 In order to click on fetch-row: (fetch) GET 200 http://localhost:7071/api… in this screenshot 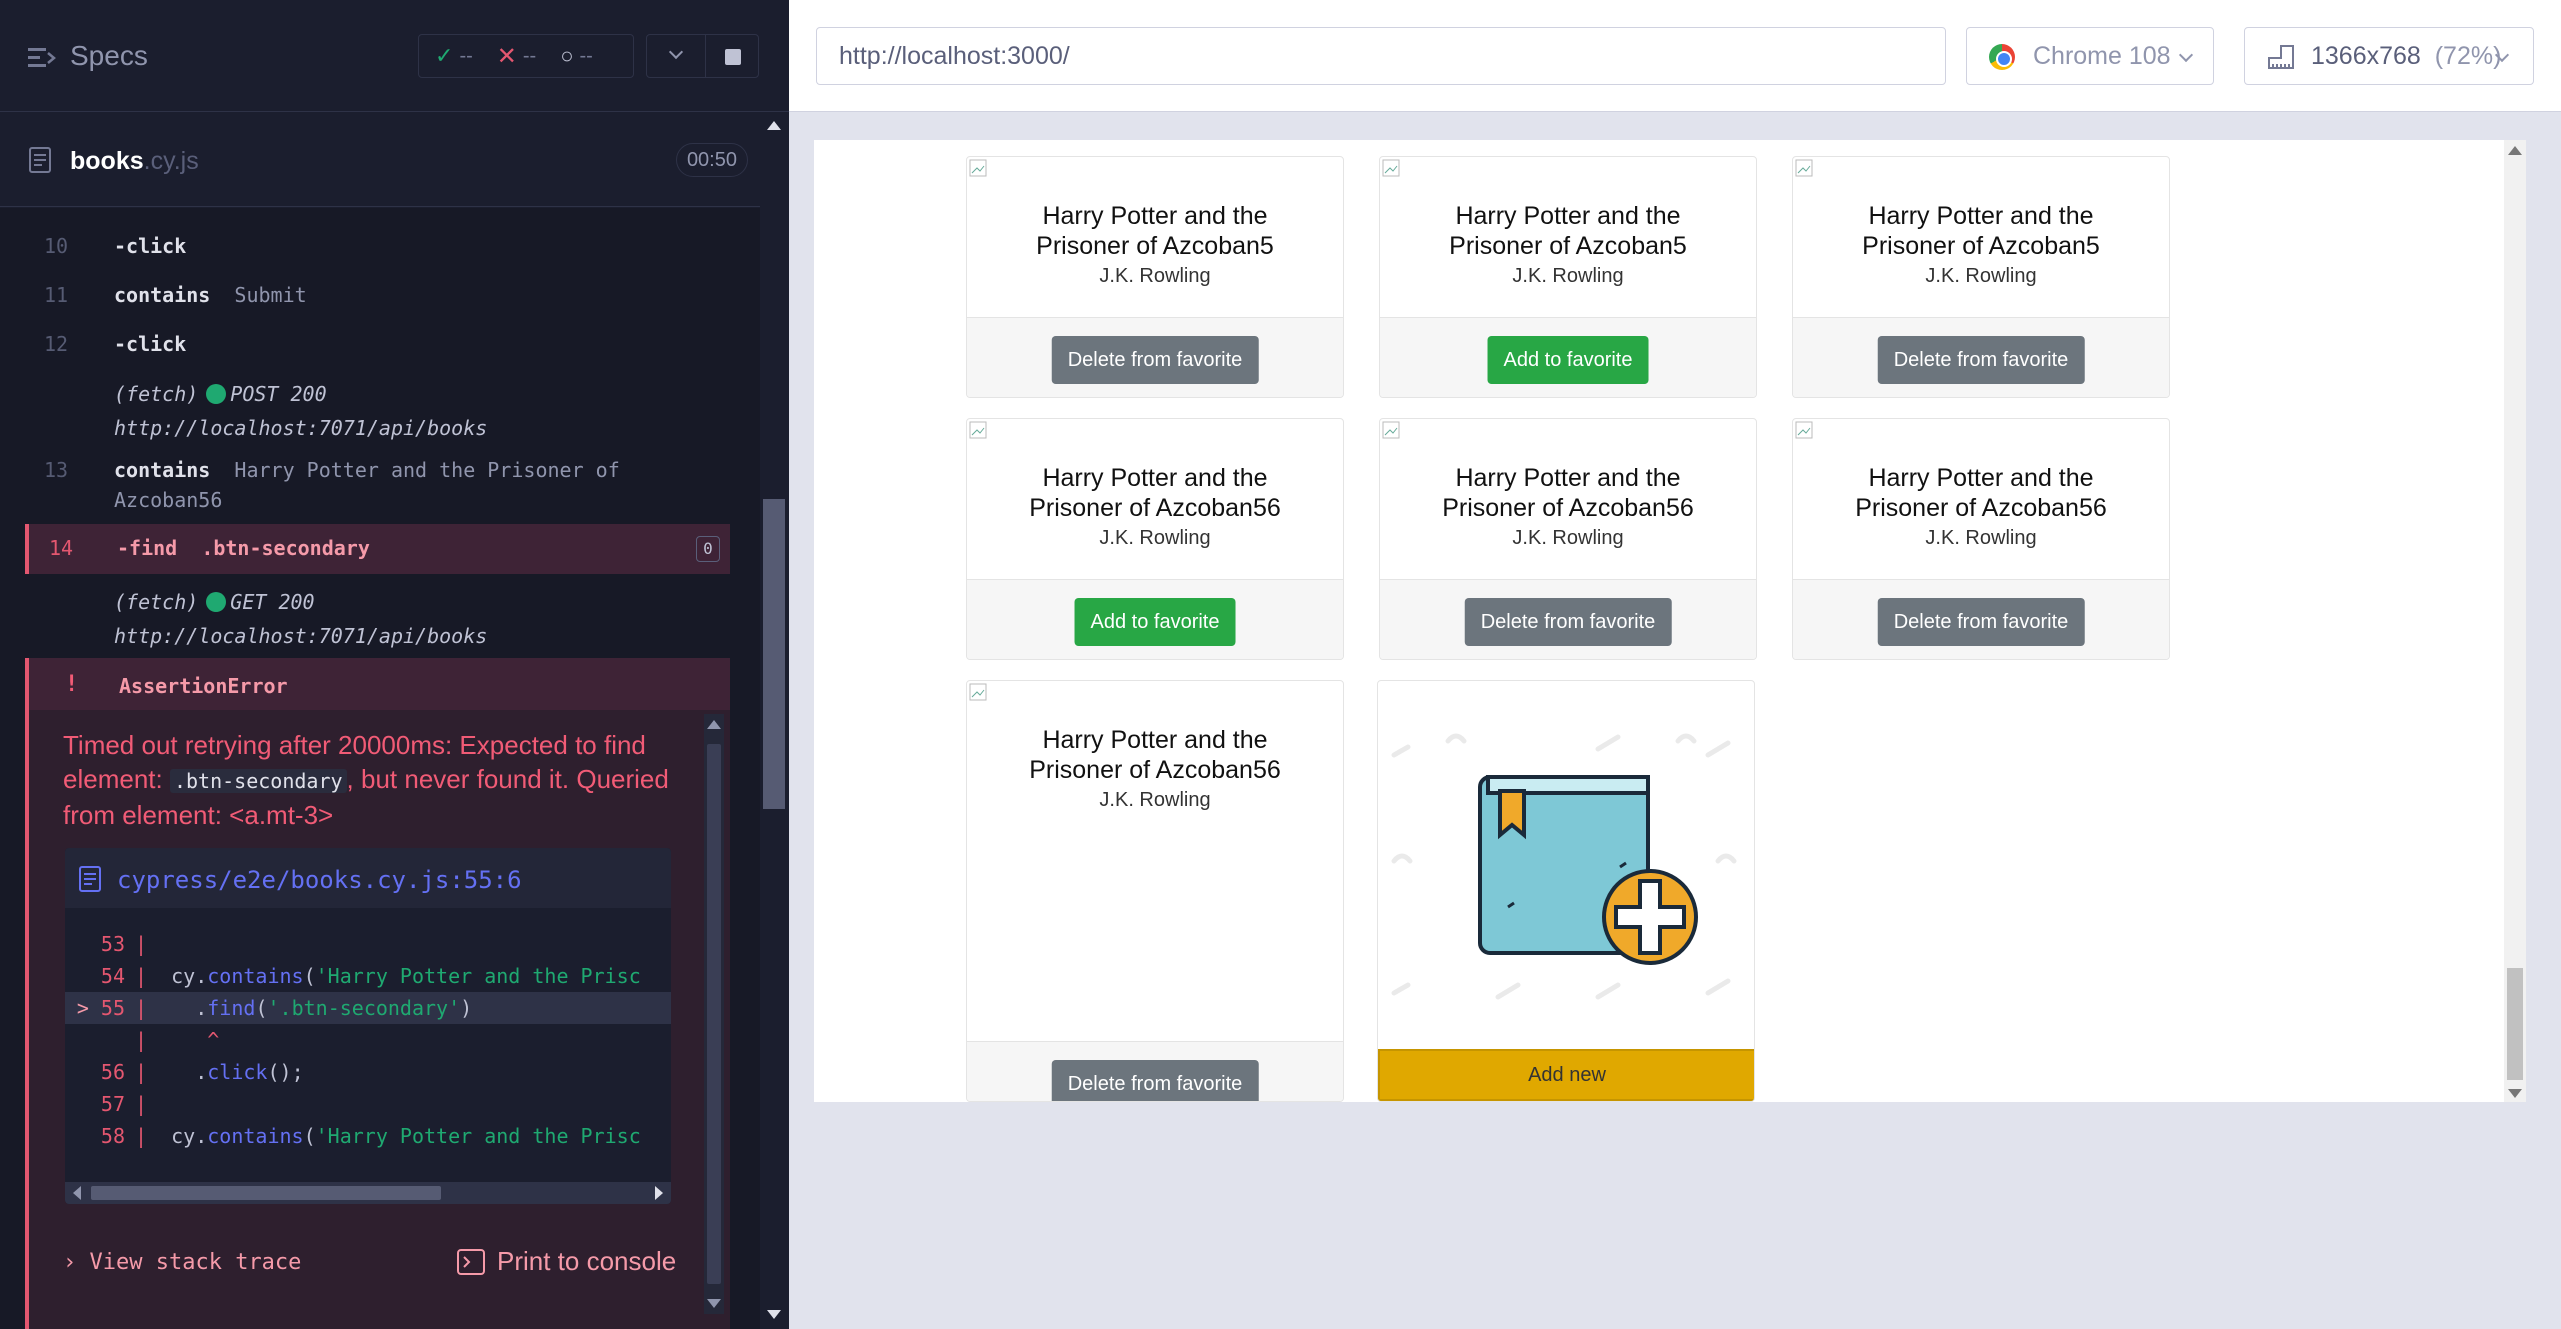, I will do `click(365, 625)`.